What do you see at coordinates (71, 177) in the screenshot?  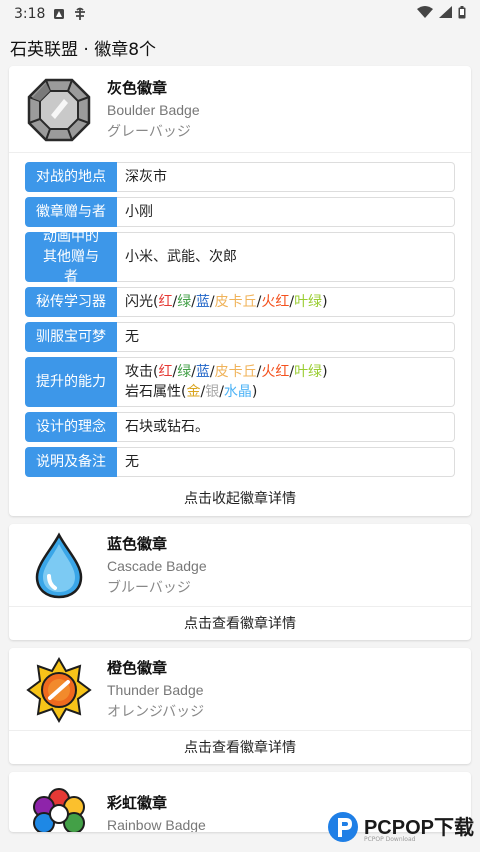 I see `detail-label: 对战的地点` at bounding box center [71, 177].